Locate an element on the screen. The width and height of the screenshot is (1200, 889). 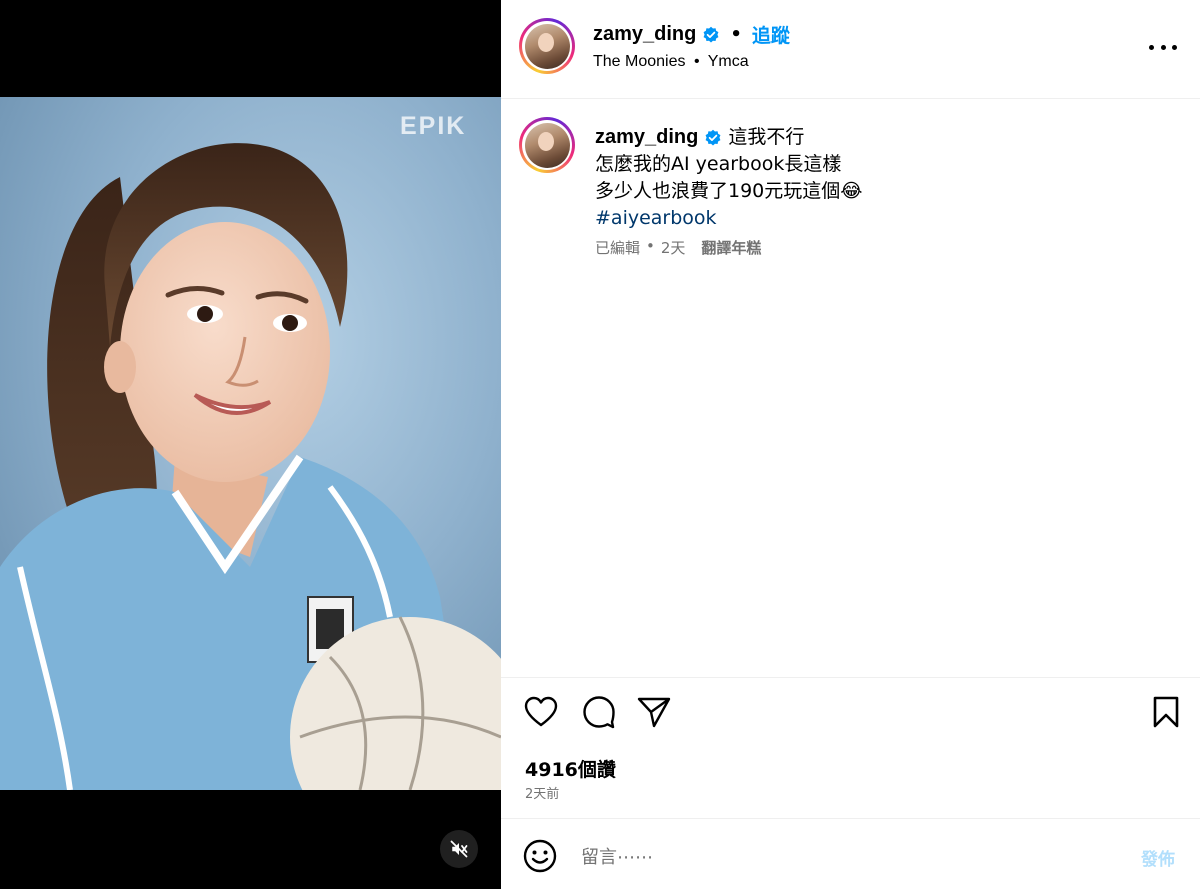
like-button is located at coordinates (541, 712).